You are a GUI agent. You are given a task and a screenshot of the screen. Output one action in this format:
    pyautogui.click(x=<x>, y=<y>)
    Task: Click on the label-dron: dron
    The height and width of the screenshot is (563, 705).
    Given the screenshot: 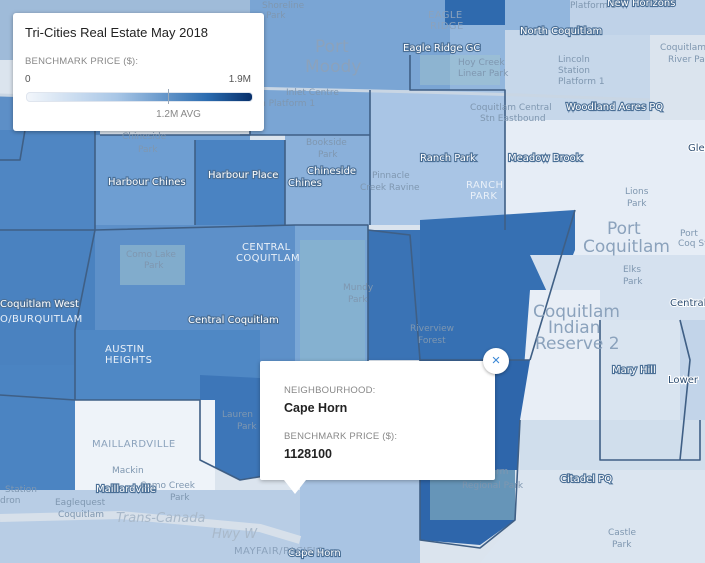 What is the action you would take?
    pyautogui.click(x=10, y=501)
    